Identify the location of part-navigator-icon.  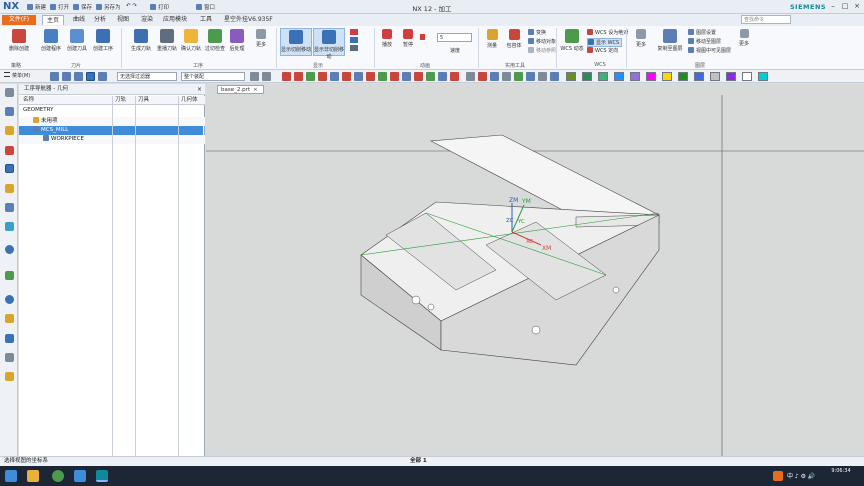
(9, 111).